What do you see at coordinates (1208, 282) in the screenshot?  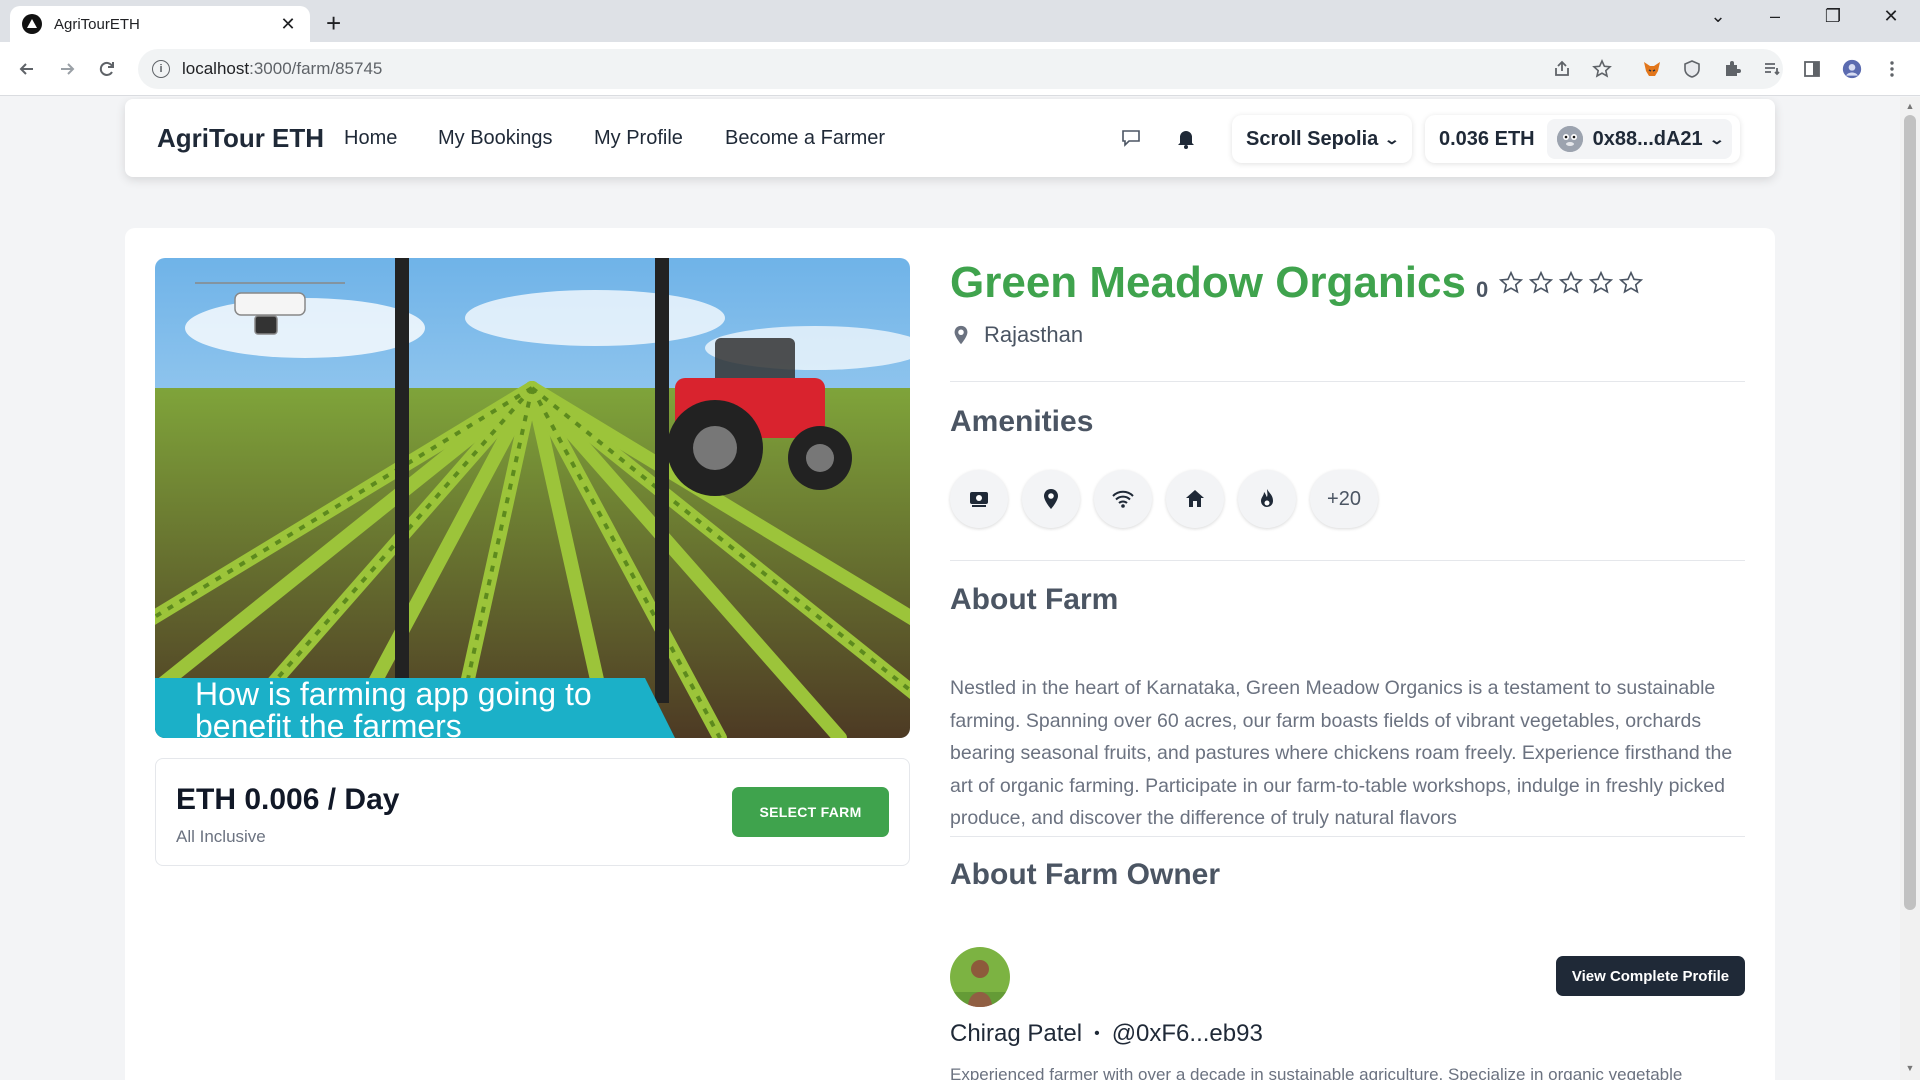 I see `farm-name: Green Meadow Organics` at bounding box center [1208, 282].